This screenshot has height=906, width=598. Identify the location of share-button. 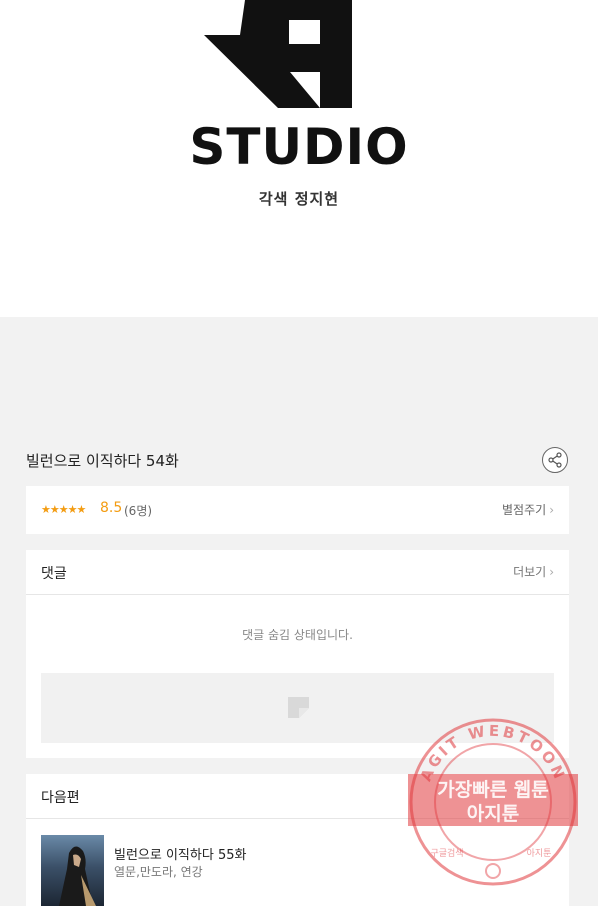
(555, 460).